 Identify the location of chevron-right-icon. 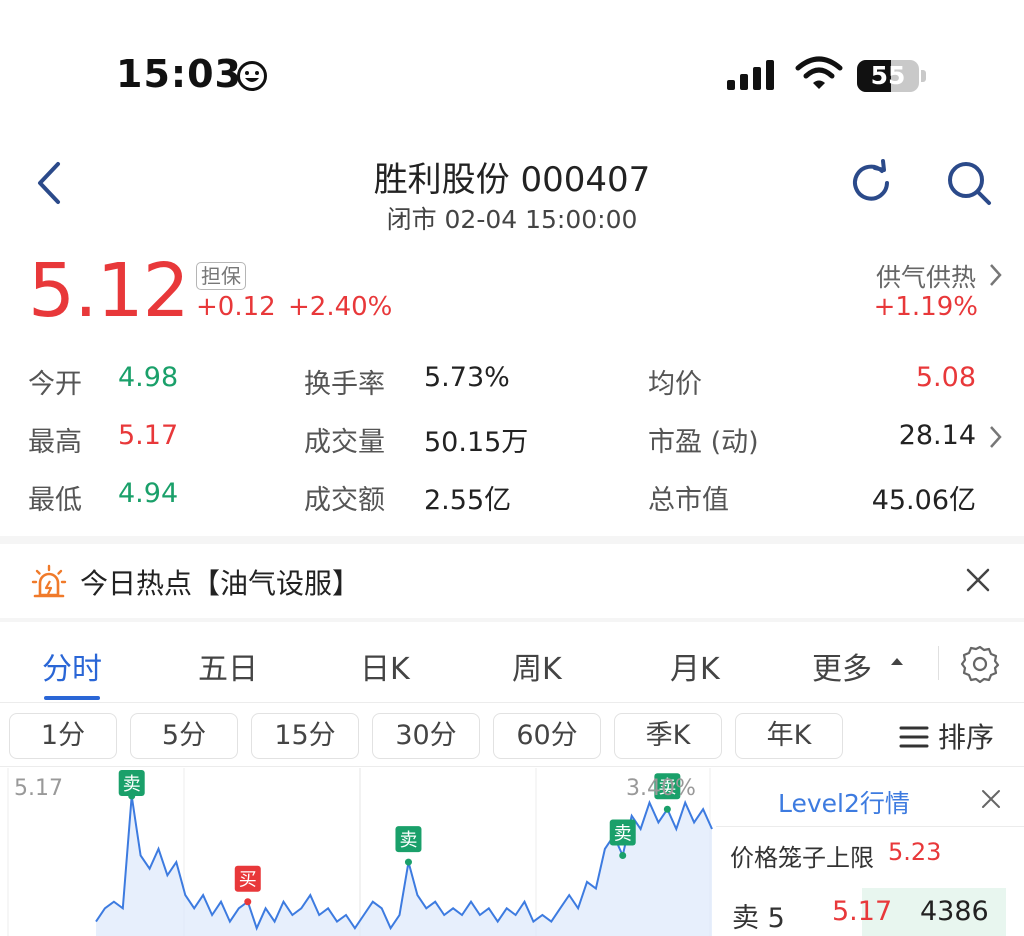
(996, 275).